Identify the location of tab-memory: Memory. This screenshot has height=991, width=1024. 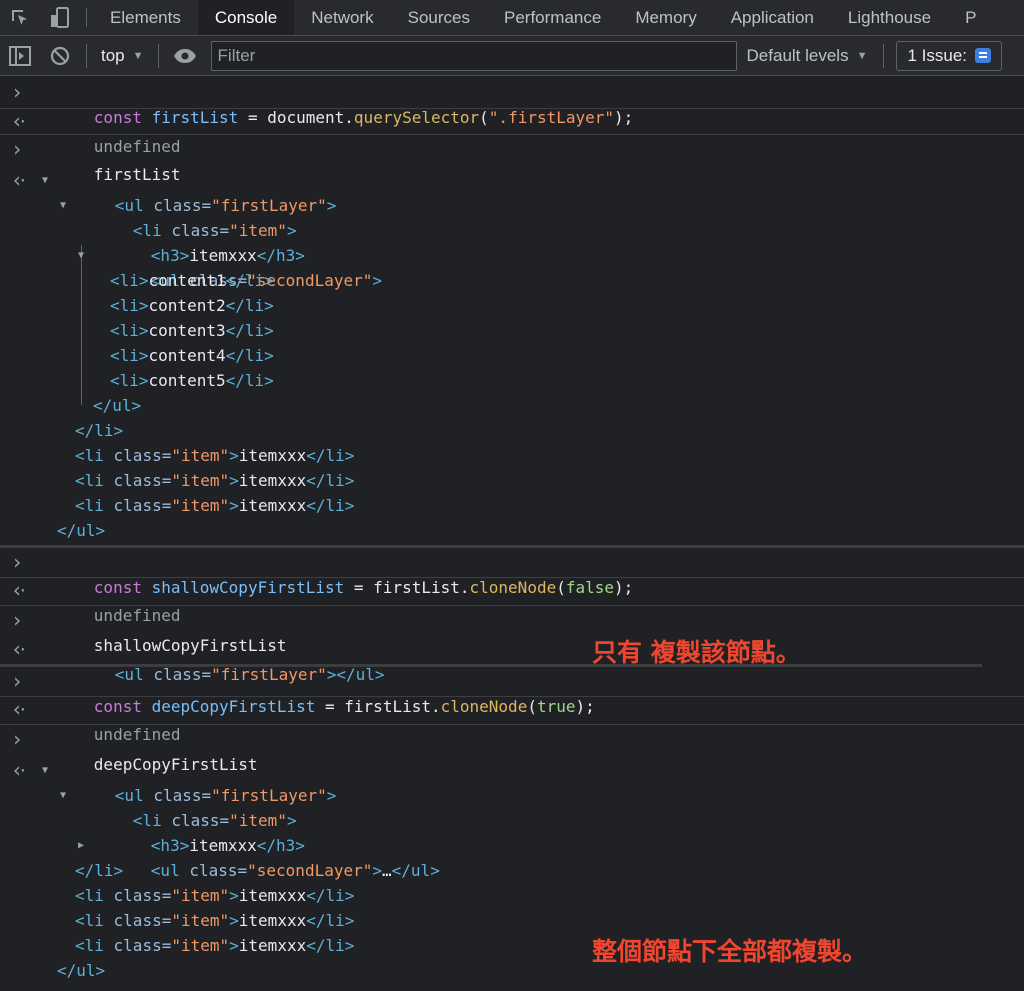
(665, 17).